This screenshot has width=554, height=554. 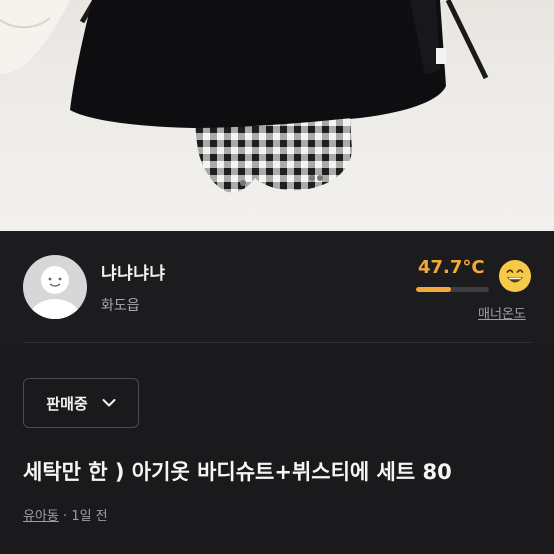 What do you see at coordinates (237, 472) in the screenshot?
I see `product-title: 세탁만 한 ) 아기옷 바디슈트+뷔스티에 세트 80` at bounding box center [237, 472].